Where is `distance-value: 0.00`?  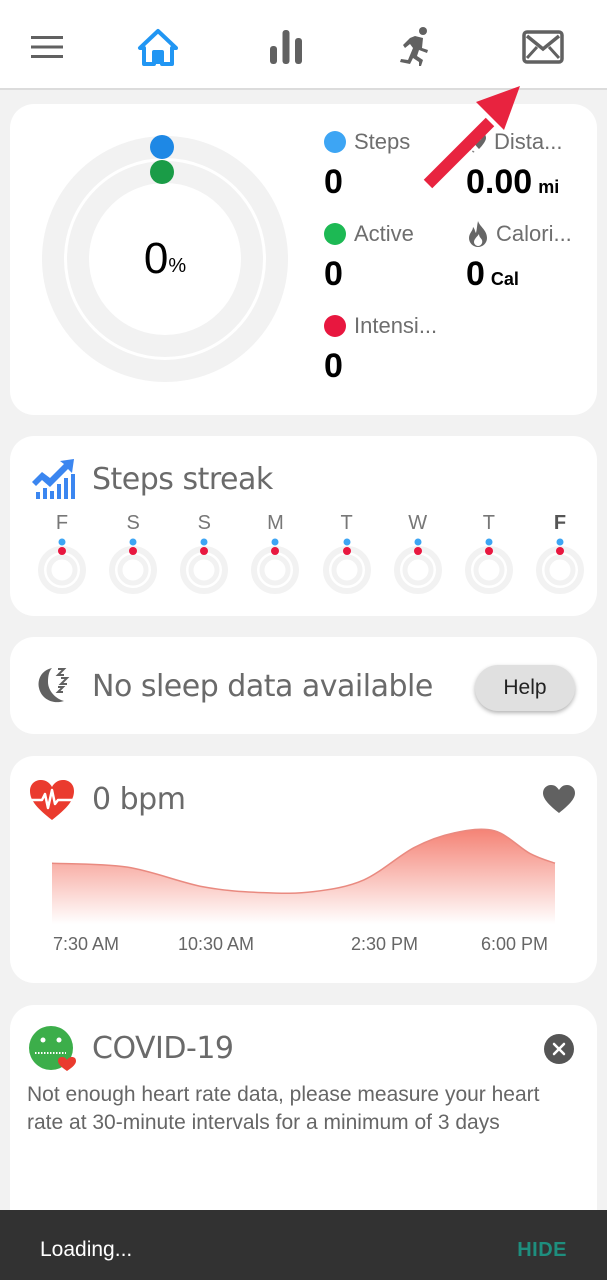
distance-value: 0.00 is located at coordinates (499, 182).